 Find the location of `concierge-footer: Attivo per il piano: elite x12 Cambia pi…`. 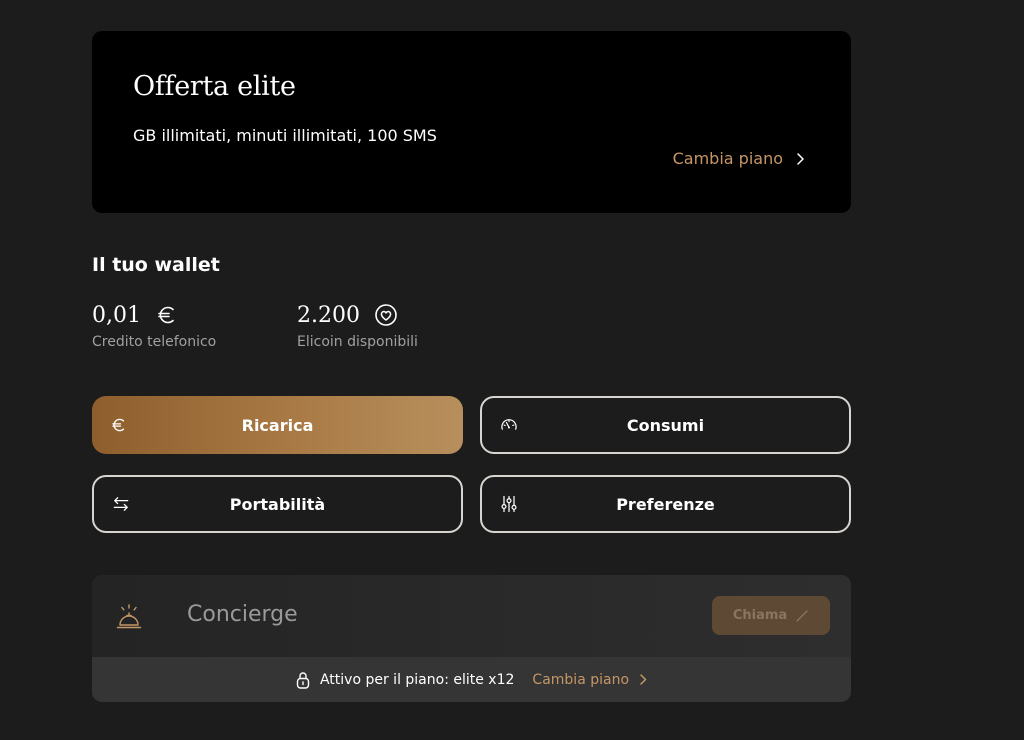

concierge-footer: Attivo per il piano: elite x12 Cambia pi… is located at coordinates (471, 679).